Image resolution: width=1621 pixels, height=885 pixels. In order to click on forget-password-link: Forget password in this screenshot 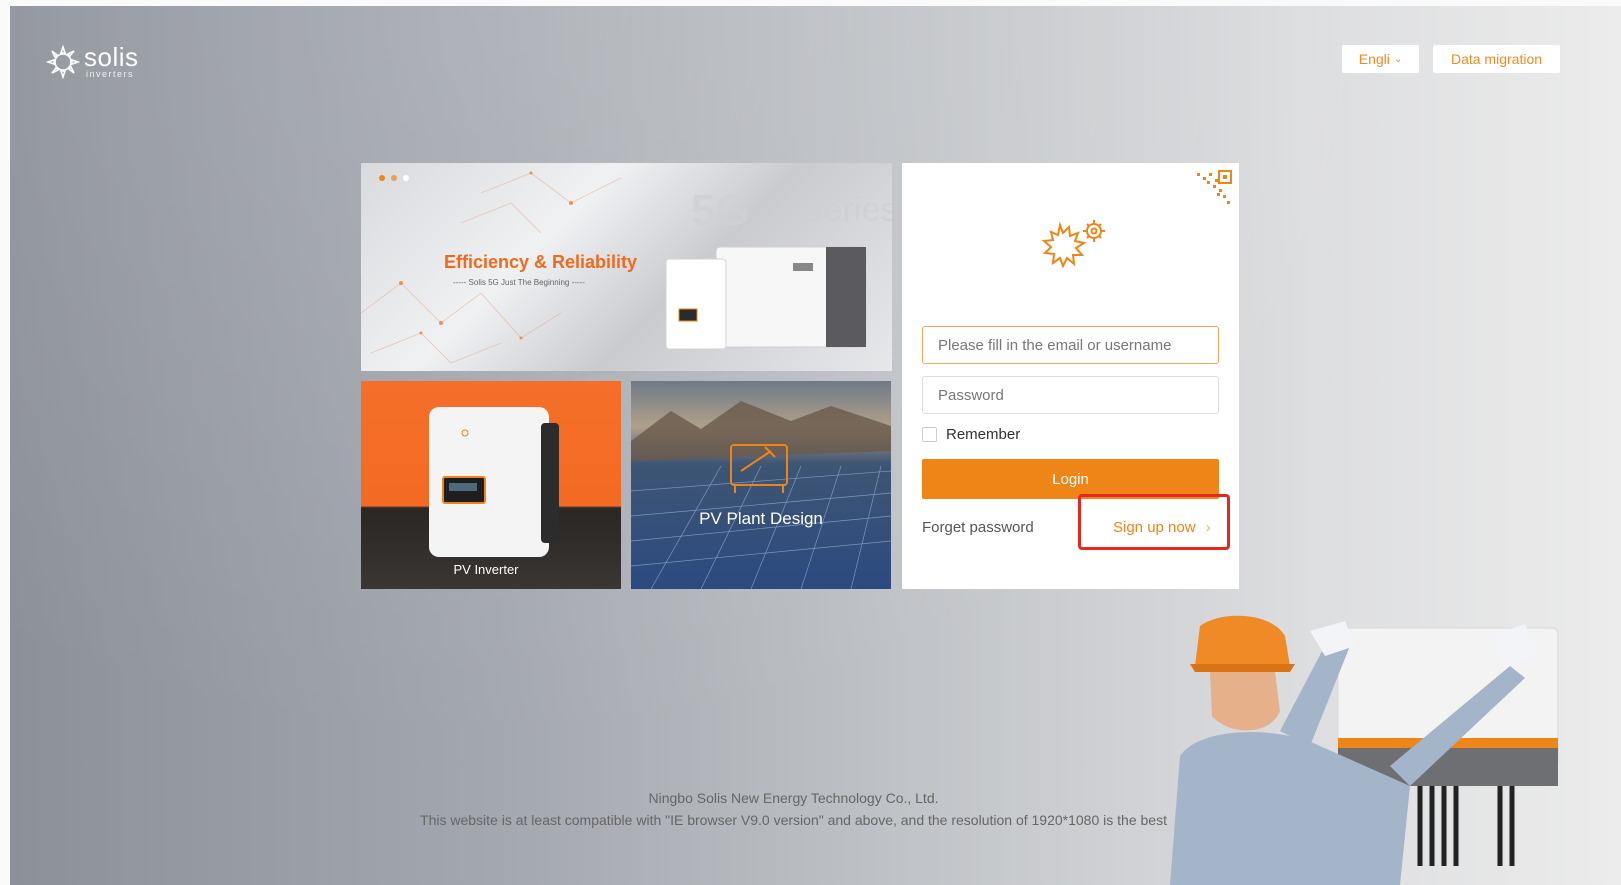, I will do `click(978, 527)`.